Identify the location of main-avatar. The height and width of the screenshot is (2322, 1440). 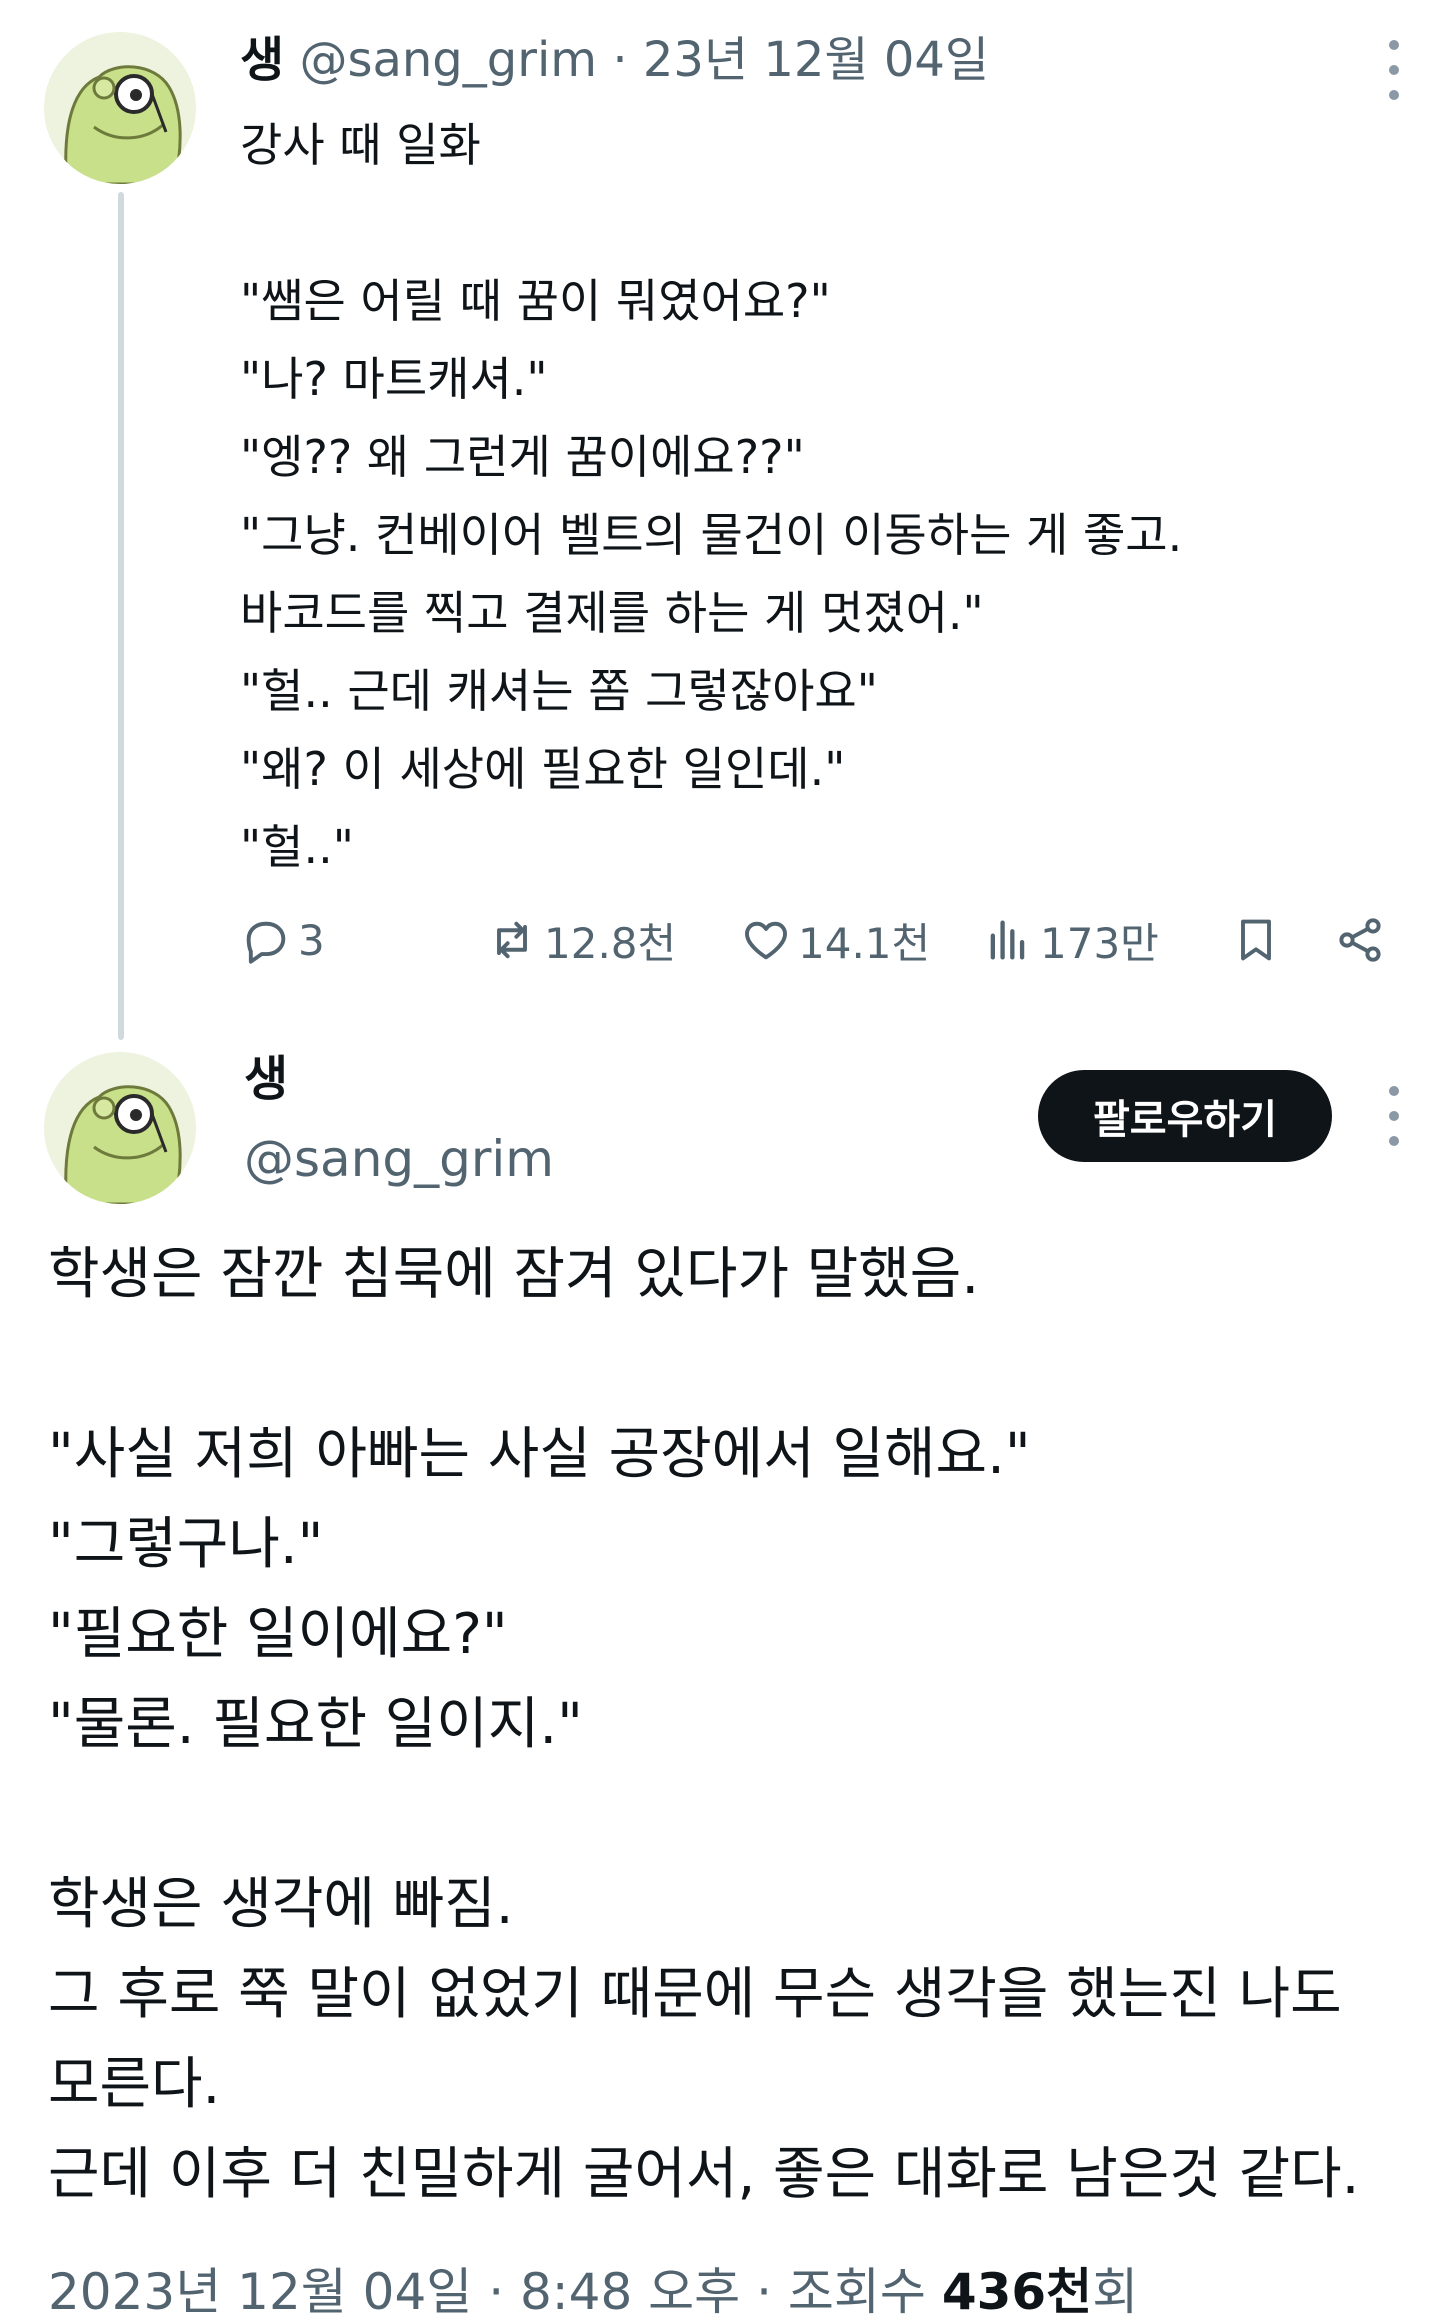
(120, 1128).